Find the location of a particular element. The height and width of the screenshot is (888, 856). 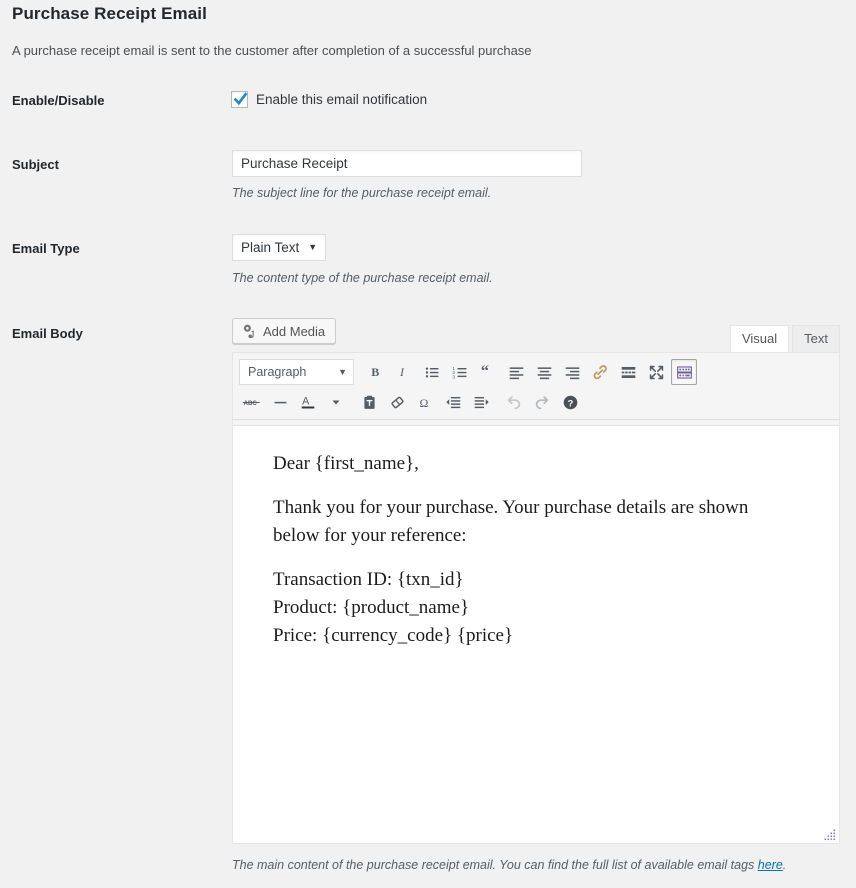

strikethrough-button: ABC is located at coordinates (252, 402).